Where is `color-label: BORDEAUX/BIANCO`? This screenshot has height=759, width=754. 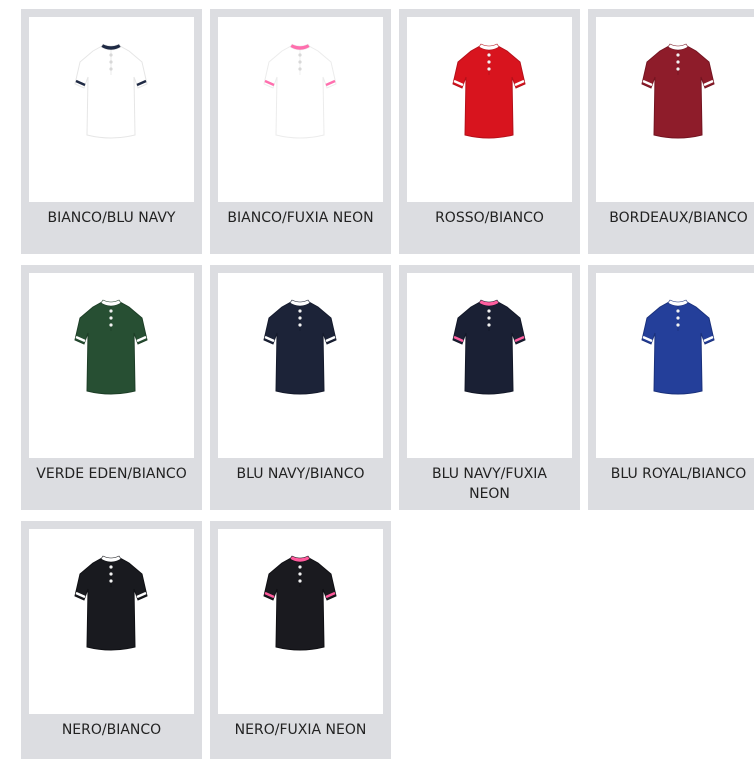 color-label: BORDEAUX/BIANCO is located at coordinates (678, 218).